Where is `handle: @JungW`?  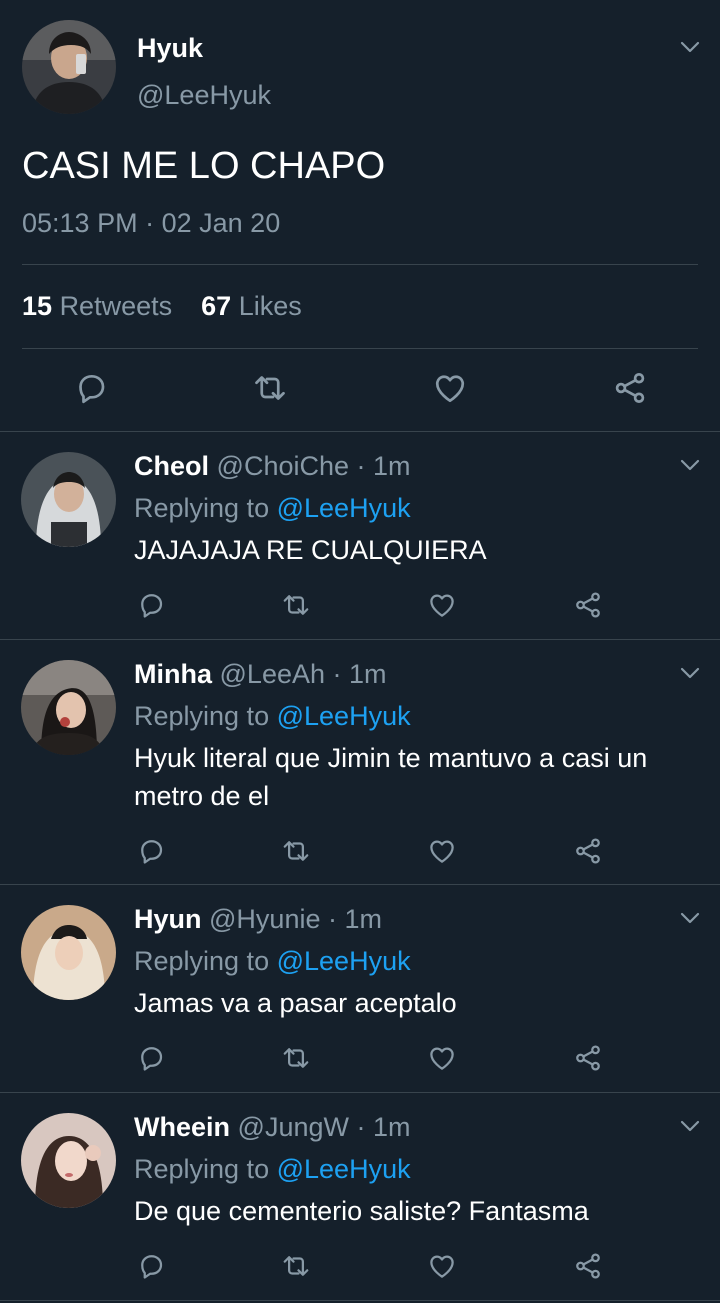
handle: @JungW is located at coordinates (293, 1127).